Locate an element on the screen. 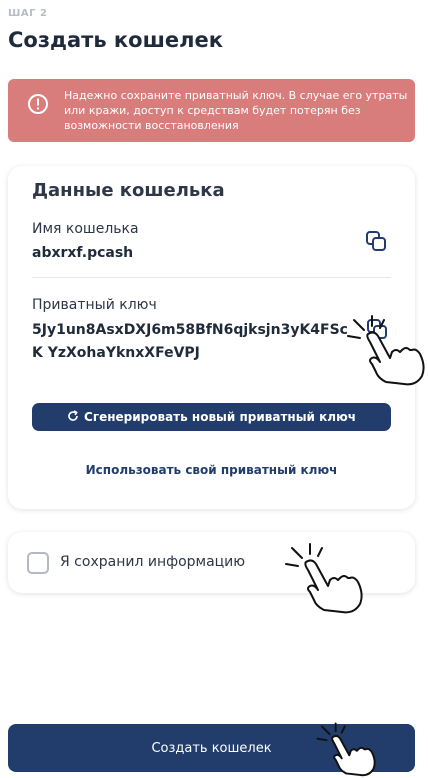 Image resolution: width=428 pixels, height=778 pixels. create-wallet-label: Создать кошелек is located at coordinates (211, 748).